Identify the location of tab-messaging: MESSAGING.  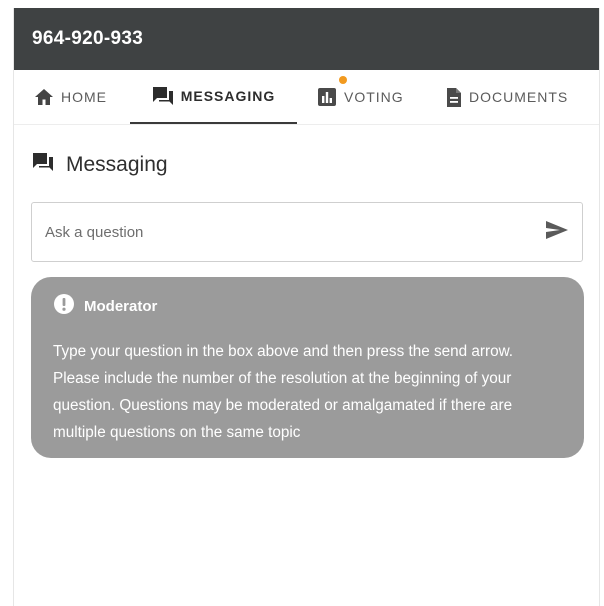
(213, 97).